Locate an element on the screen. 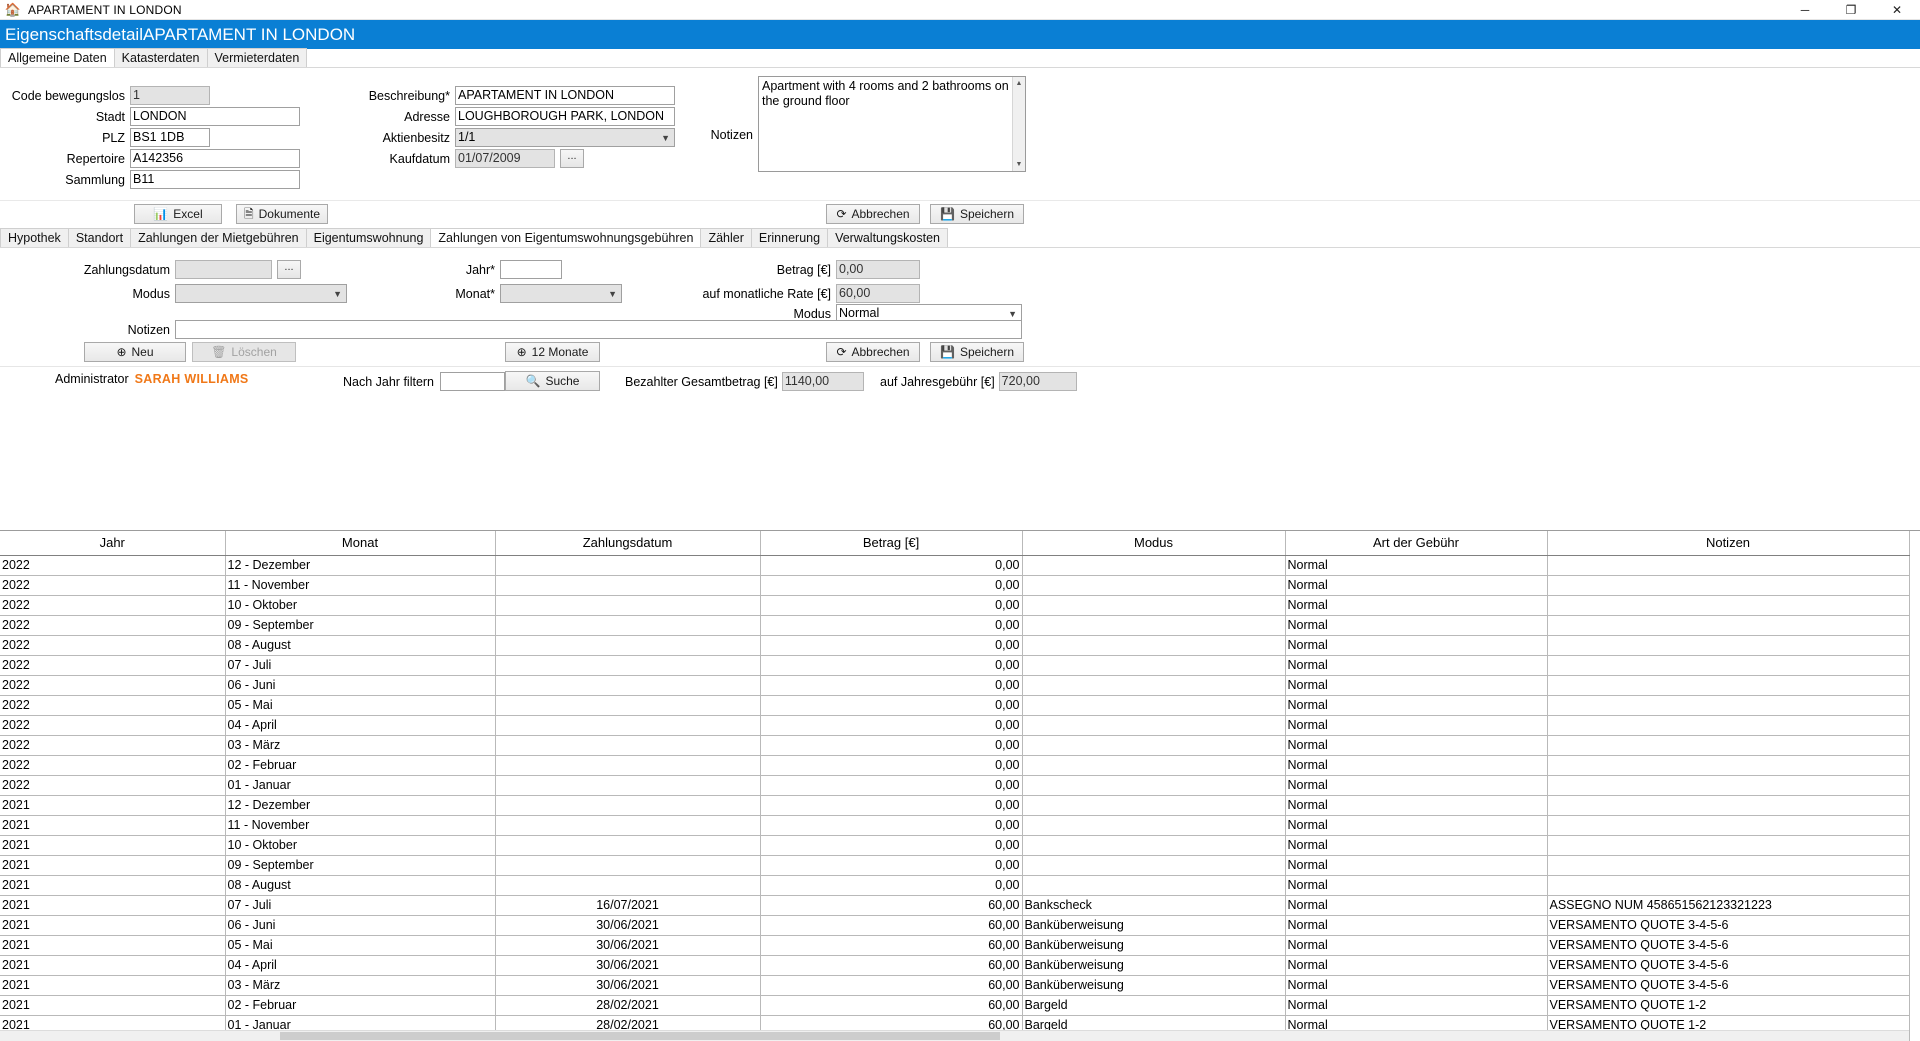 Image resolution: width=1920 pixels, height=1041 pixels. table-horizontal-scrollbar is located at coordinates (954, 1035).